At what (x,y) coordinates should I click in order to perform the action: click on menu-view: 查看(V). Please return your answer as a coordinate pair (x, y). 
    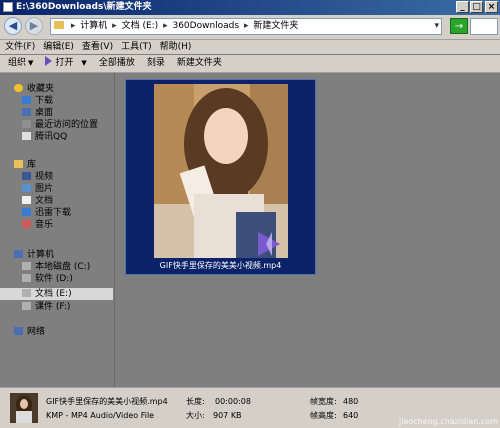
    Looking at the image, I should click on (97, 47).